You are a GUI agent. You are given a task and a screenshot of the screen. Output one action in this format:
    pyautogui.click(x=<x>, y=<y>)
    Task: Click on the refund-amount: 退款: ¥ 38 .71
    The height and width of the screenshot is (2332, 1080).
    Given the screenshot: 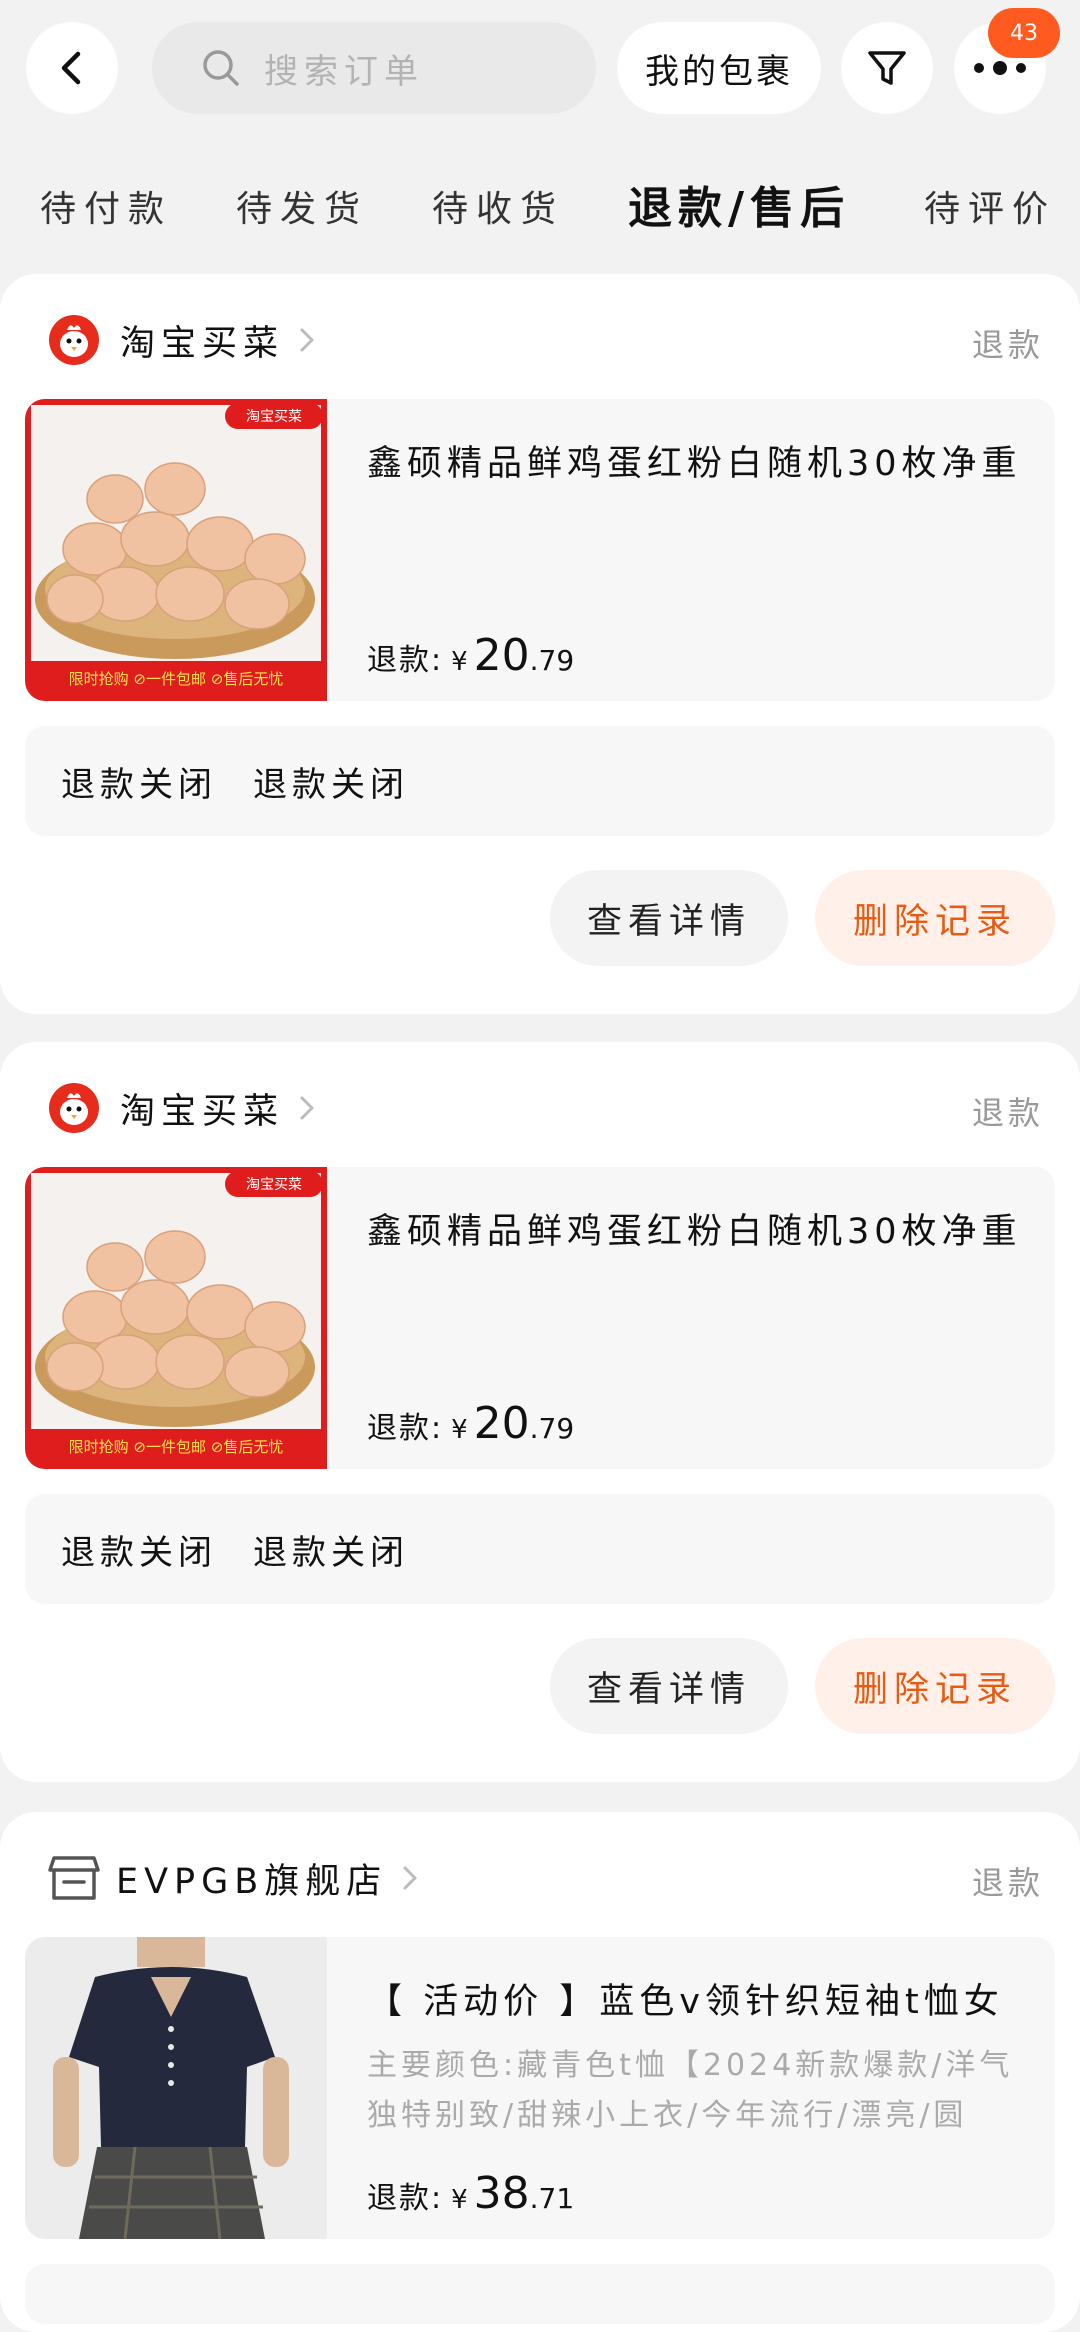 What is the action you would take?
    pyautogui.click(x=470, y=2193)
    